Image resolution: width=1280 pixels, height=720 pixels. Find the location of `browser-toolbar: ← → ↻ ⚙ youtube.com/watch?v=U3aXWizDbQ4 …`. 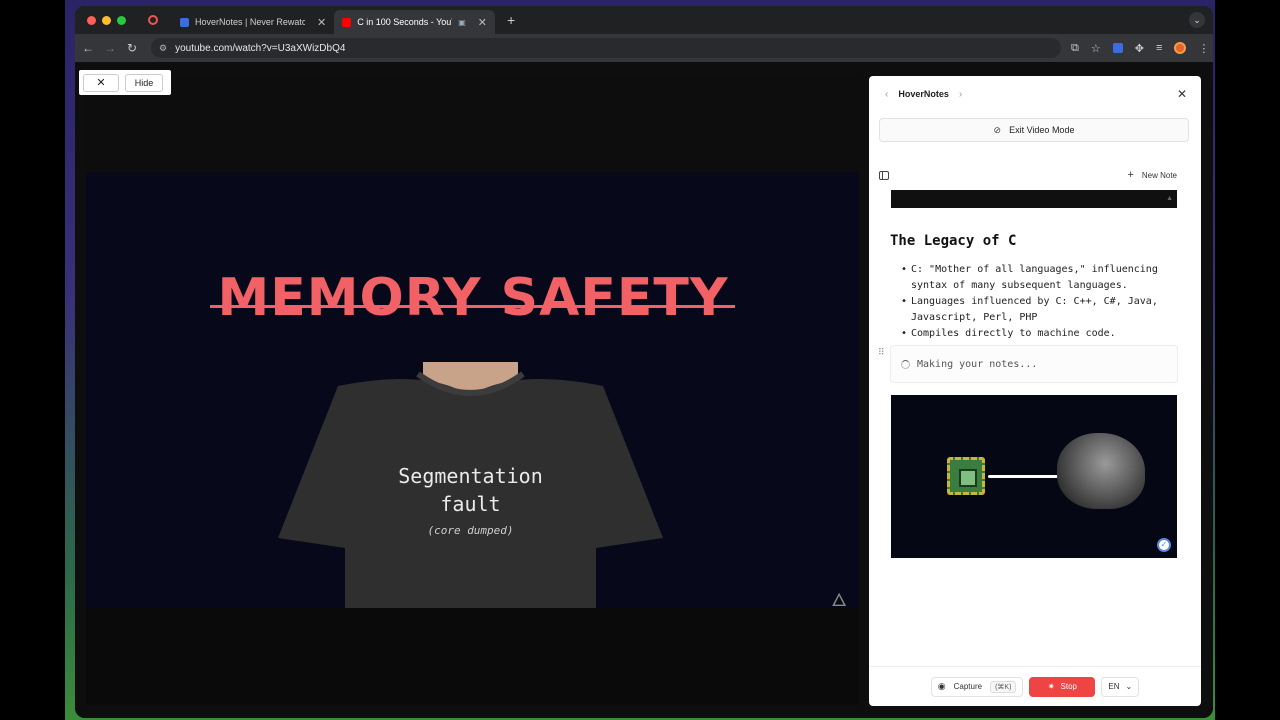

browser-toolbar: ← → ↻ ⚙ youtube.com/watch?v=U3aXWizDbQ4 … is located at coordinates (644, 48).